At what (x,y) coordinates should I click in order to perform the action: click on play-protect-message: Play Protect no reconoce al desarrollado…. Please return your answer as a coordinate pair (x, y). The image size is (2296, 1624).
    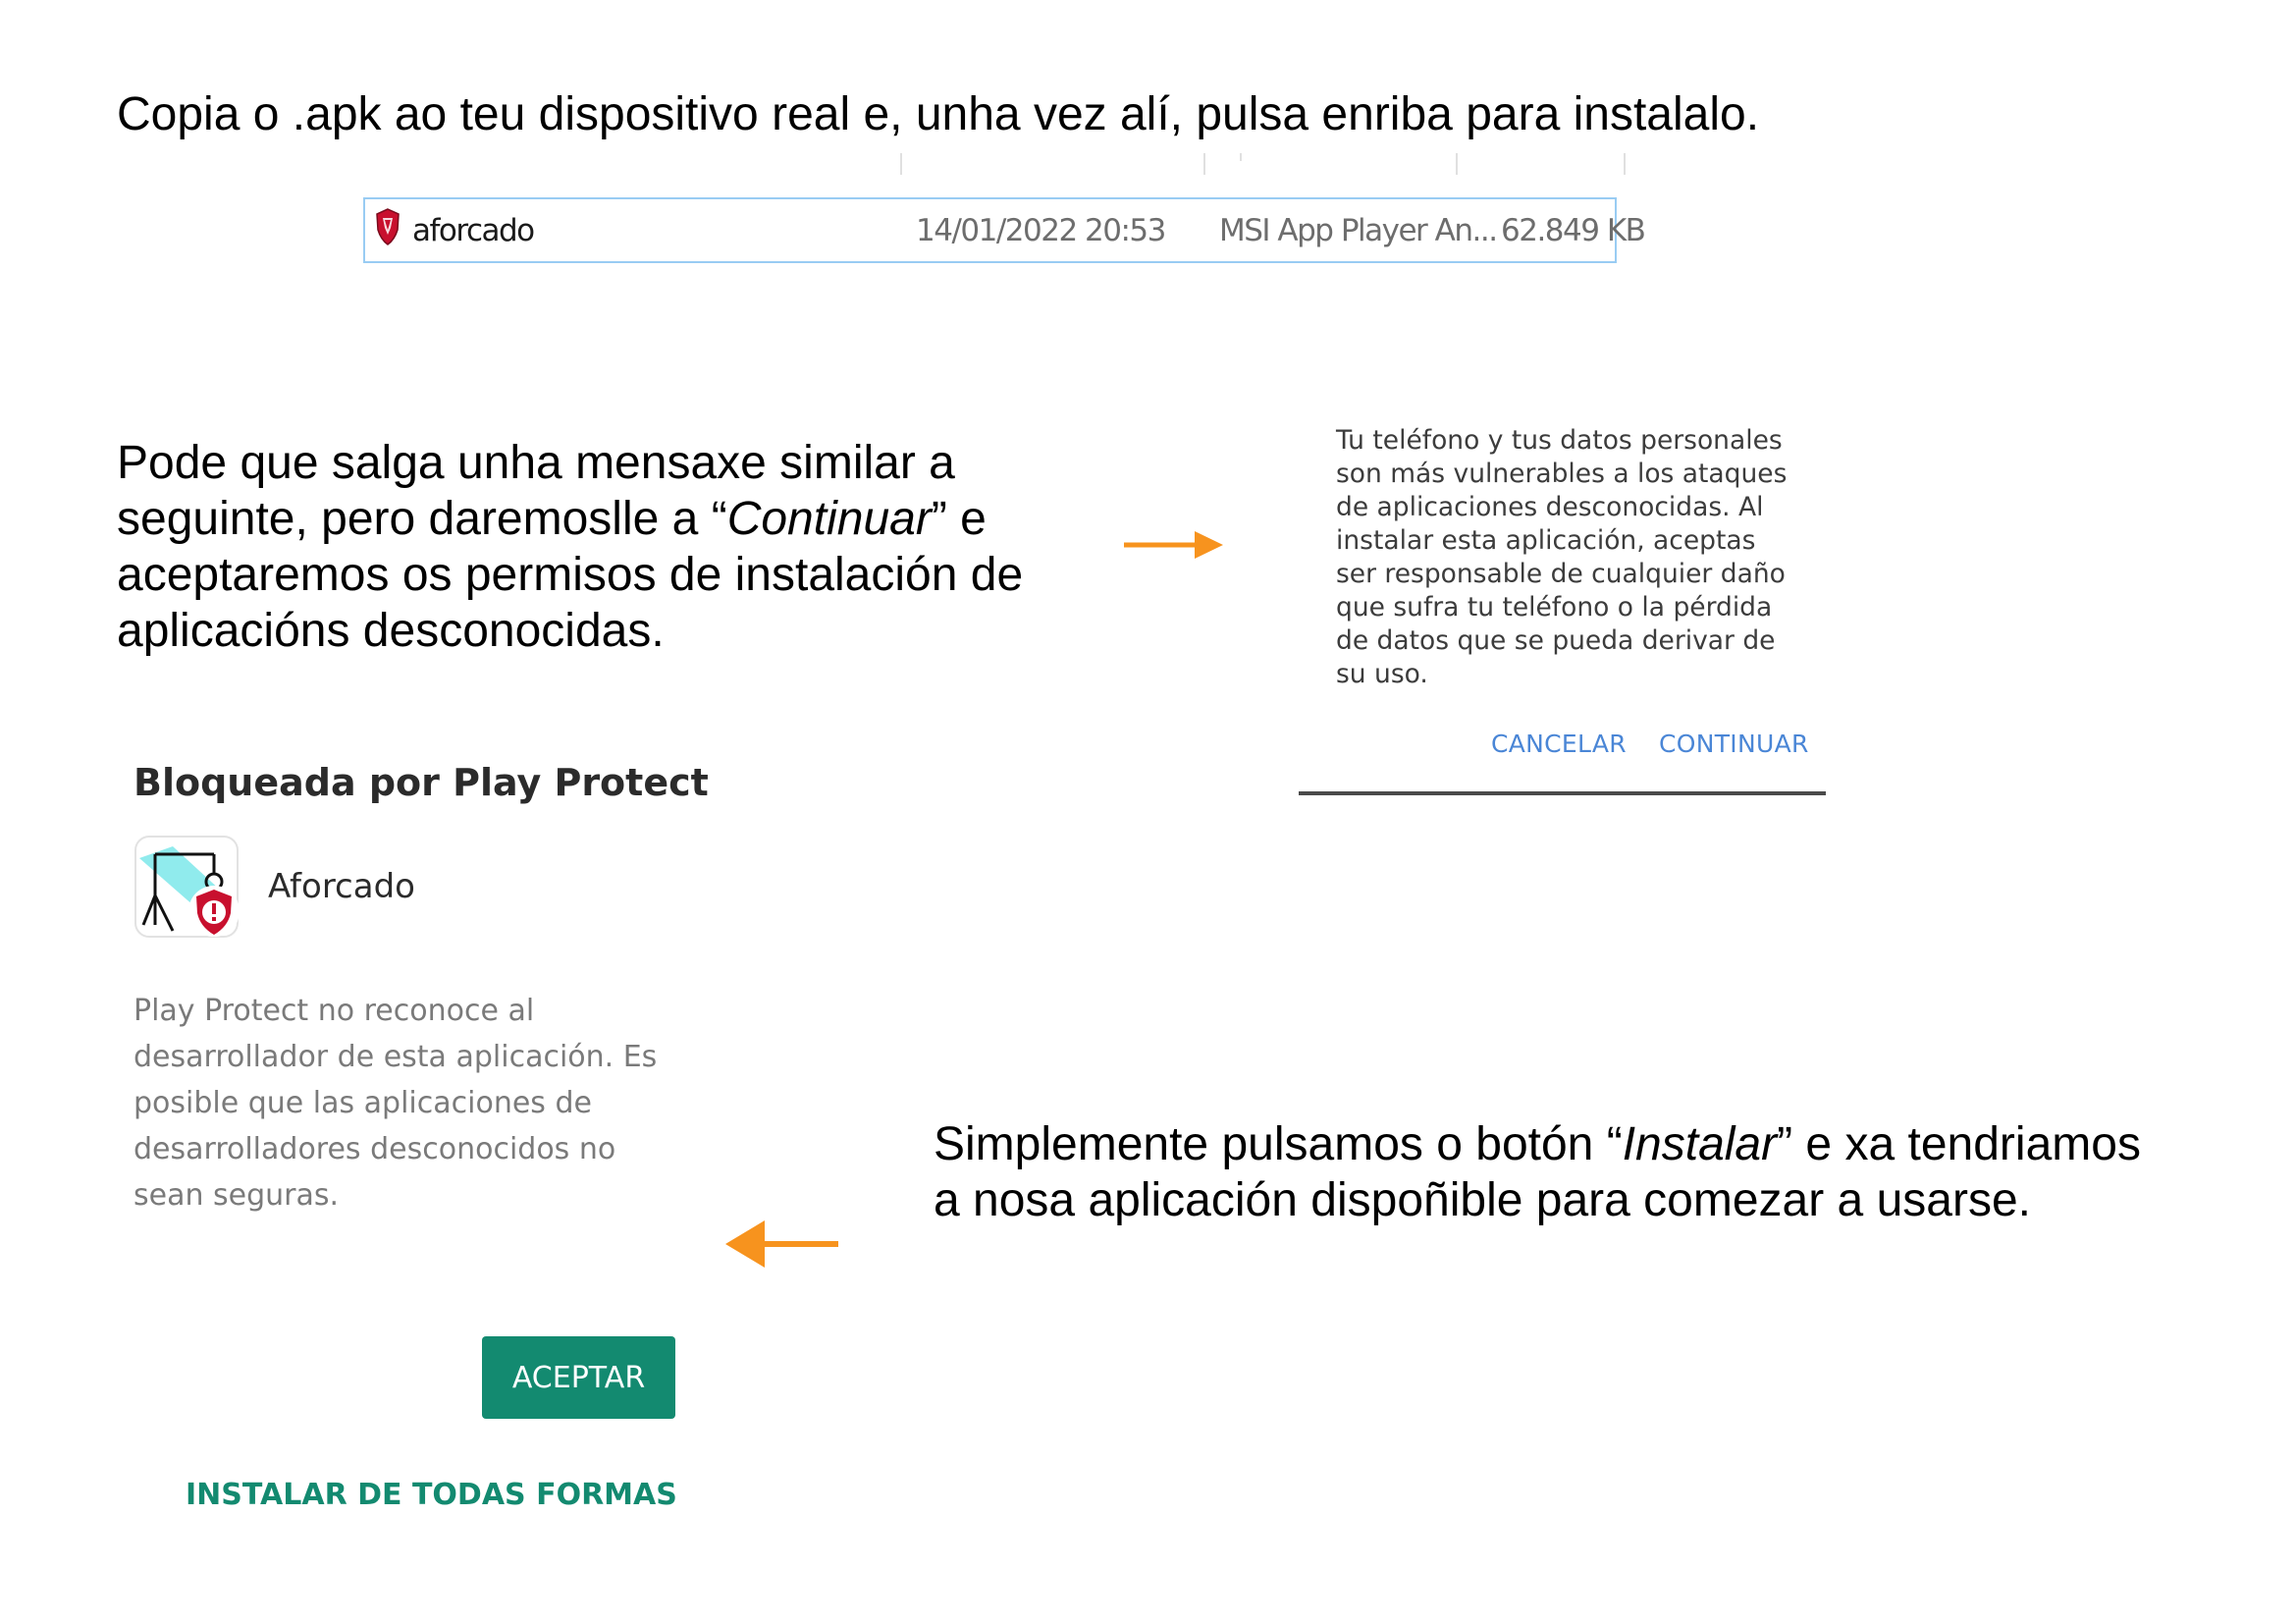
    Looking at the image, I should click on (395, 1103).